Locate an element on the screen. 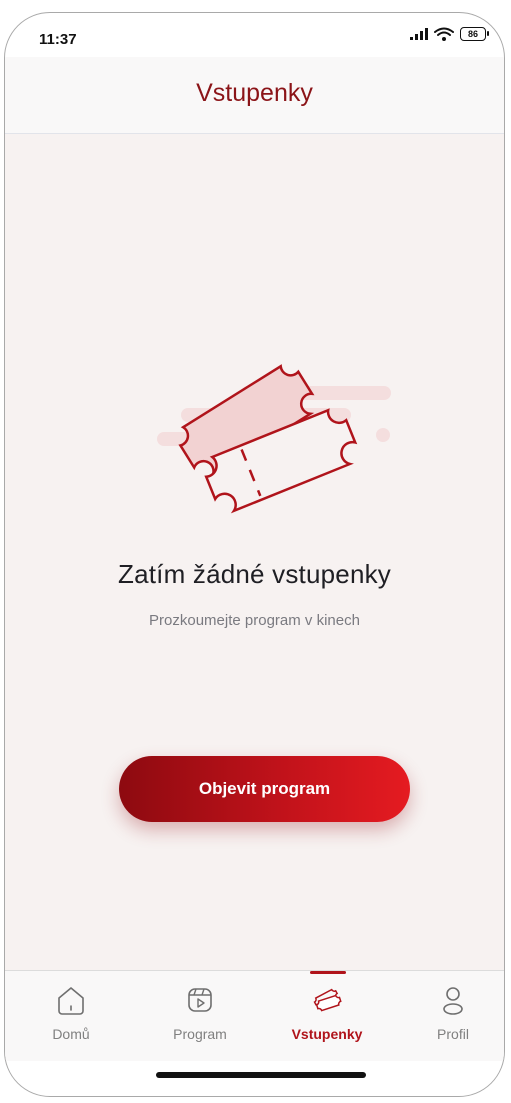 The height and width of the screenshot is (1103, 511). tab-home-label: Domů is located at coordinates (71, 1034).